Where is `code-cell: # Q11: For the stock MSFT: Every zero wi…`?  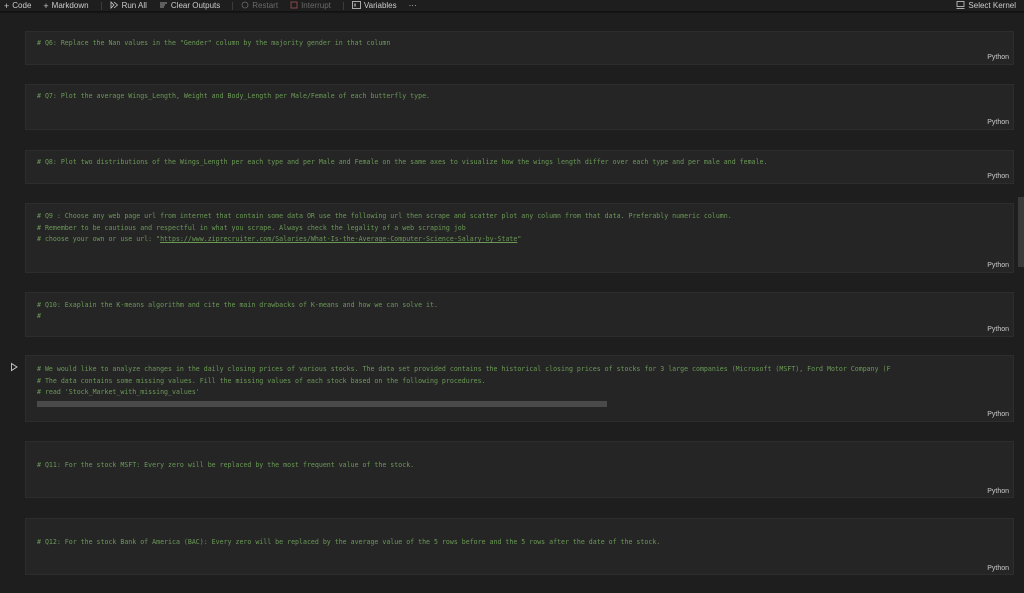
code-cell: # Q11: For the stock MSFT: Every zero wi… is located at coordinates (519, 469).